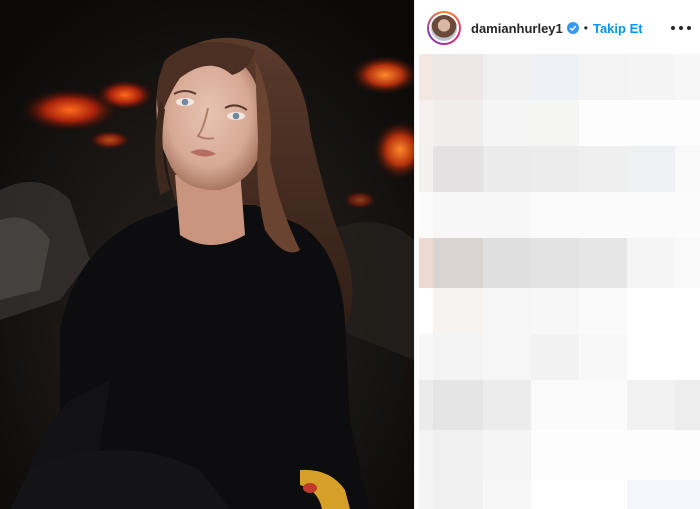  What do you see at coordinates (517, 28) in the screenshot?
I see `username-link: damianhurley1` at bounding box center [517, 28].